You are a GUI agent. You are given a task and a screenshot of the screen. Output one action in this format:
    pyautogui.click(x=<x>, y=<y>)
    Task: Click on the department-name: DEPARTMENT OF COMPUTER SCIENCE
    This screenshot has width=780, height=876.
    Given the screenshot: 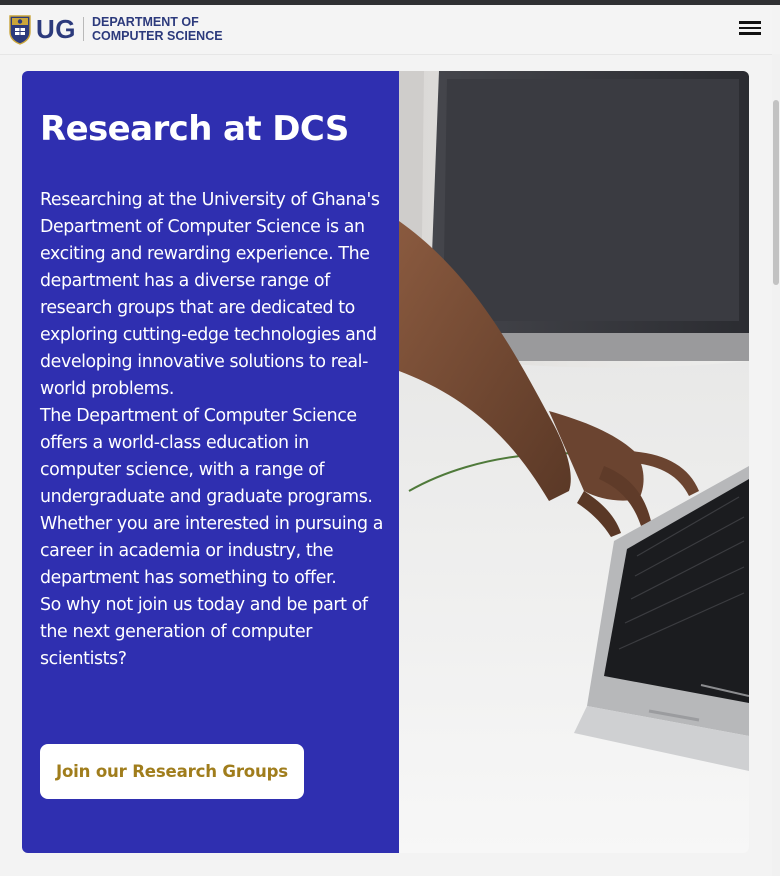 What is the action you would take?
    pyautogui.click(x=157, y=29)
    